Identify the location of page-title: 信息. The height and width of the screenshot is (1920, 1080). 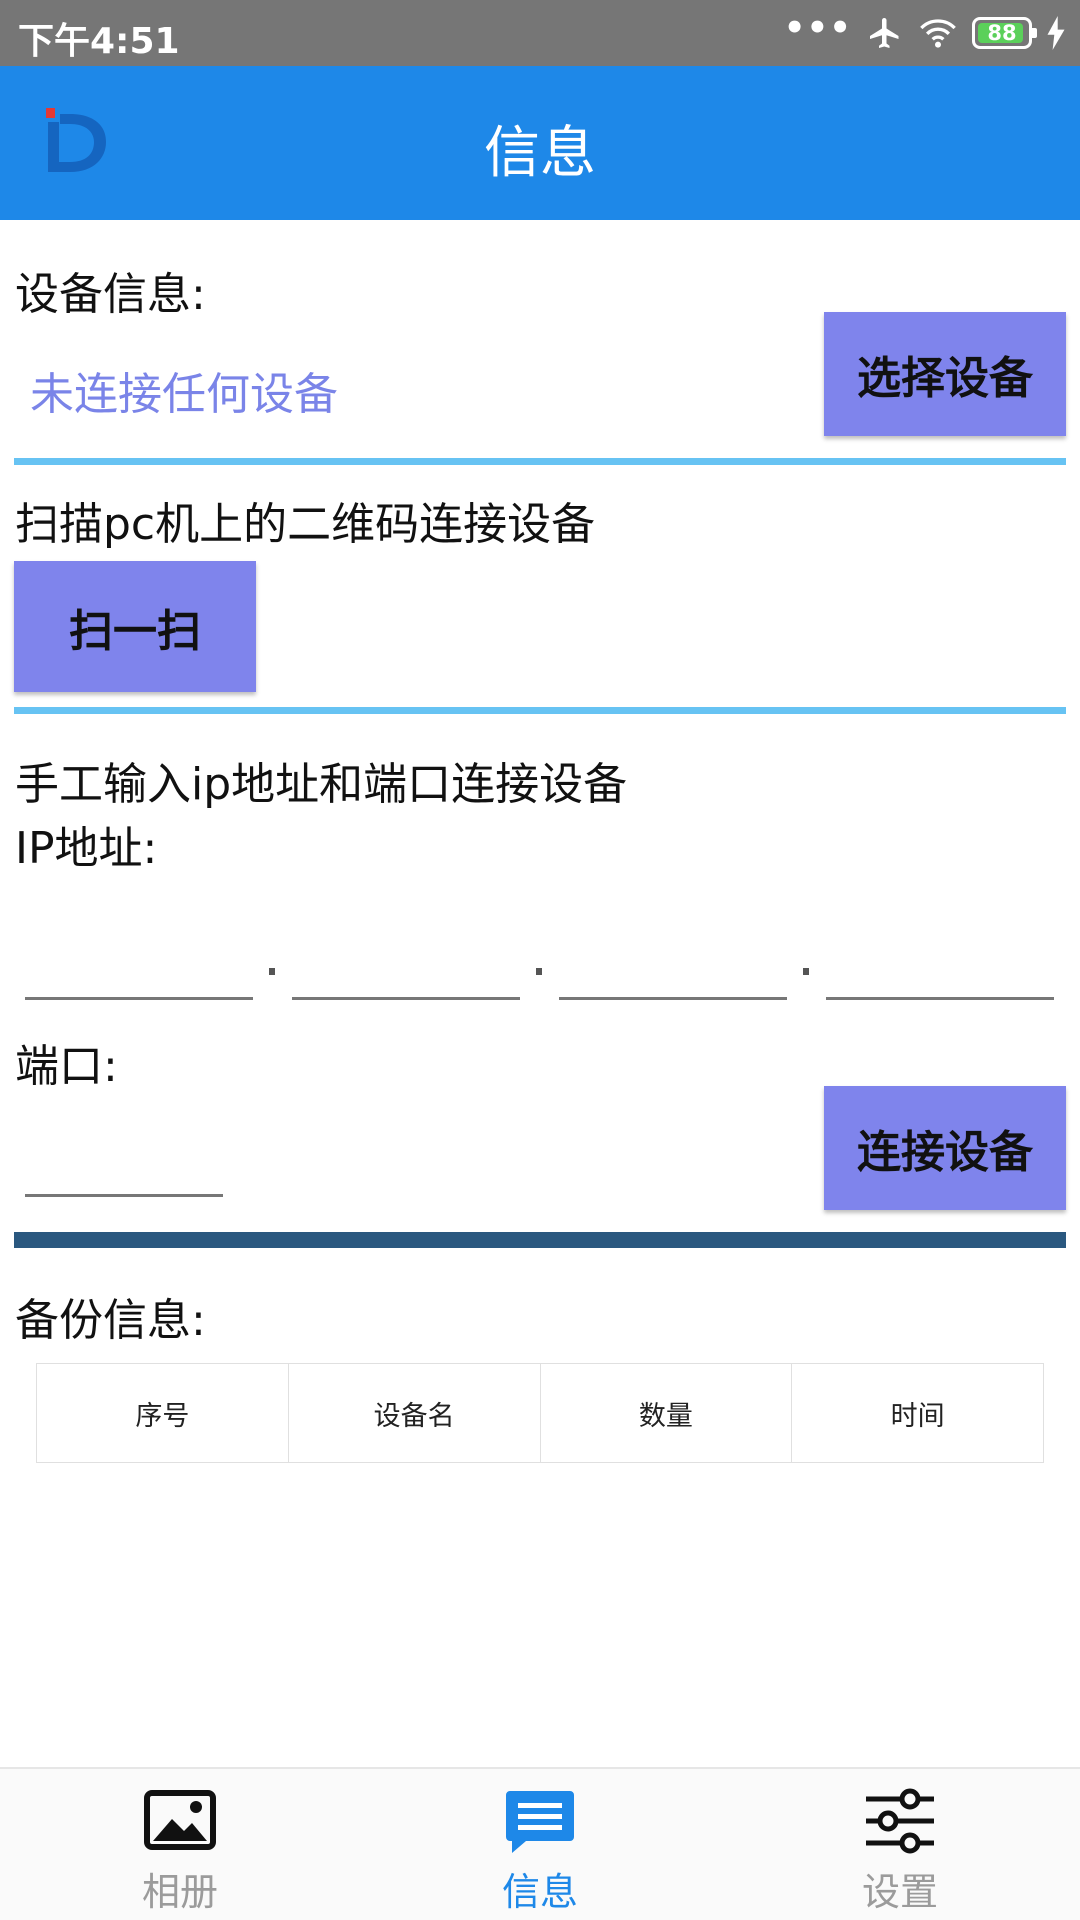
(540, 153).